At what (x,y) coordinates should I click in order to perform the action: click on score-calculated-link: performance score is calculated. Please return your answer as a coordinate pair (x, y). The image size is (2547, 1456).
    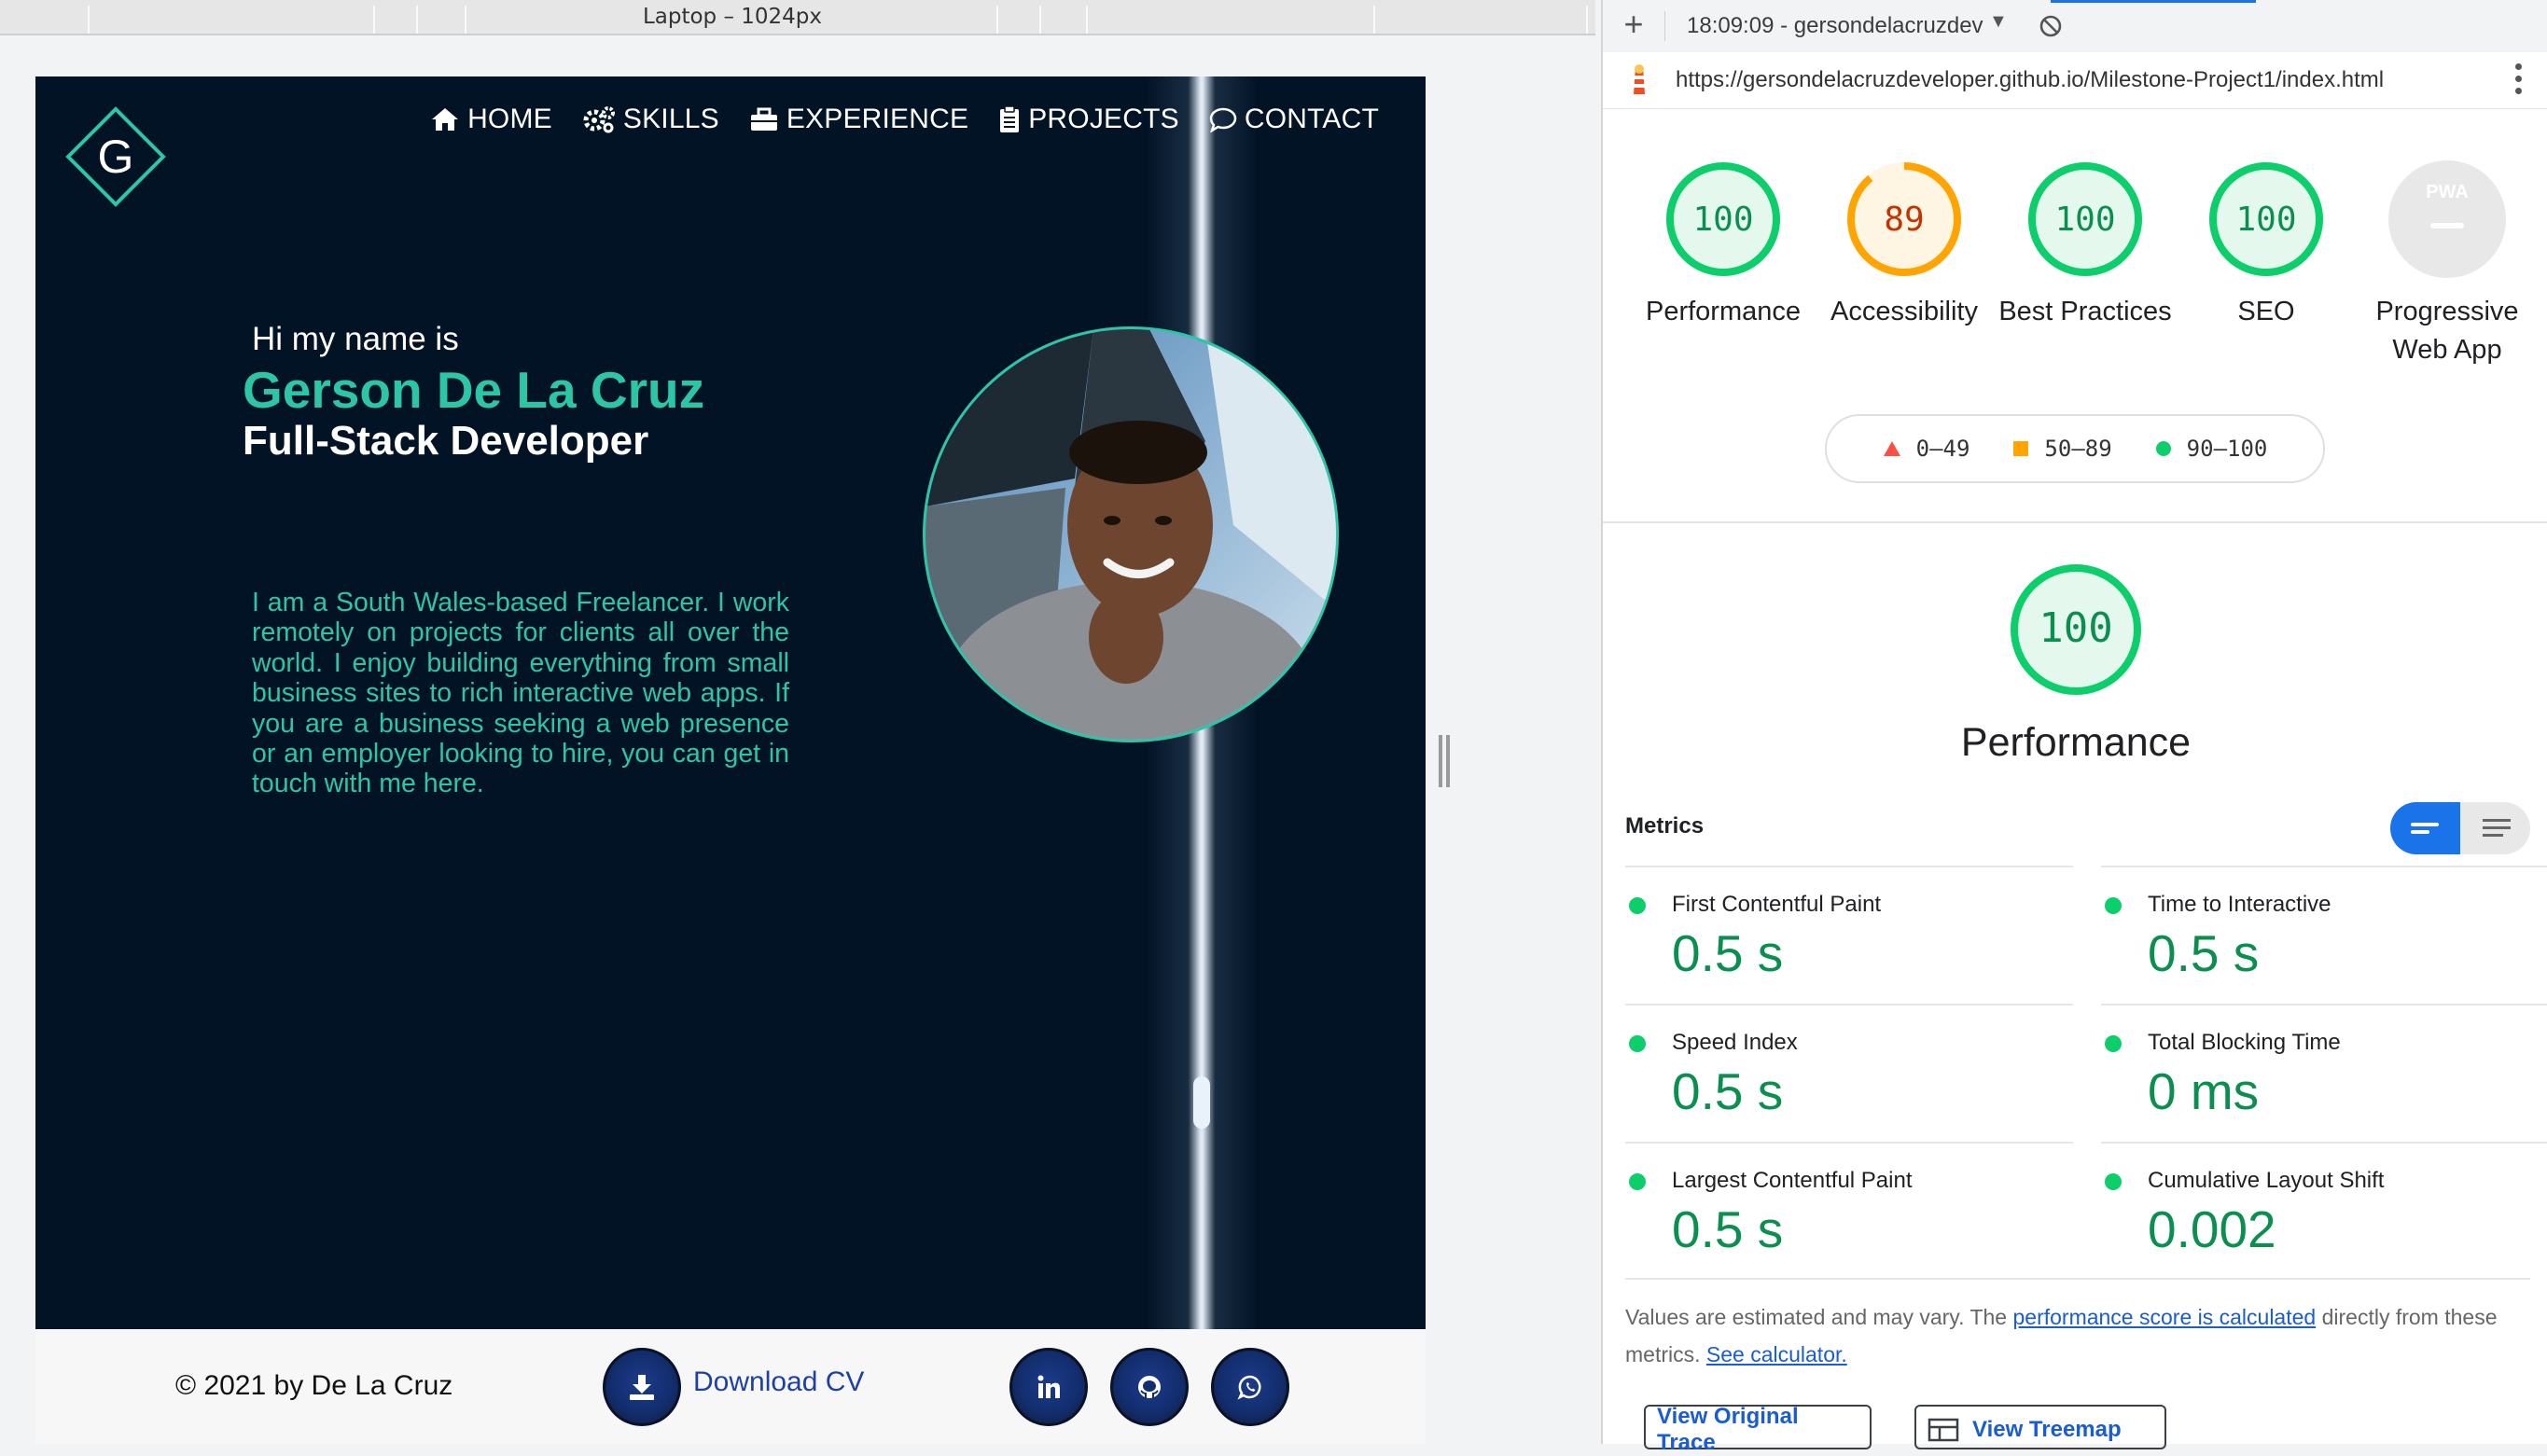
    Looking at the image, I should click on (2164, 1317).